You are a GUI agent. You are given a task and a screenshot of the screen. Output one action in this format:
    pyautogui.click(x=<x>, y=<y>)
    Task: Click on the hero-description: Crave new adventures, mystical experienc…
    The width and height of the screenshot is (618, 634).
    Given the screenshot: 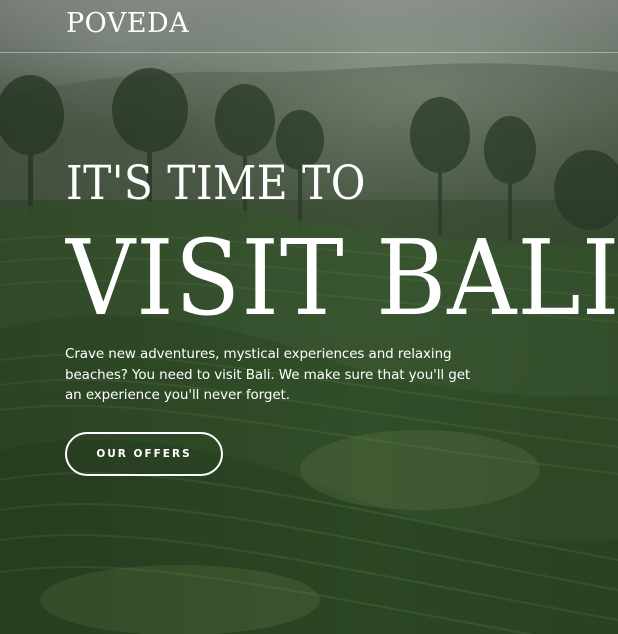 What is the action you would take?
    pyautogui.click(x=268, y=374)
    